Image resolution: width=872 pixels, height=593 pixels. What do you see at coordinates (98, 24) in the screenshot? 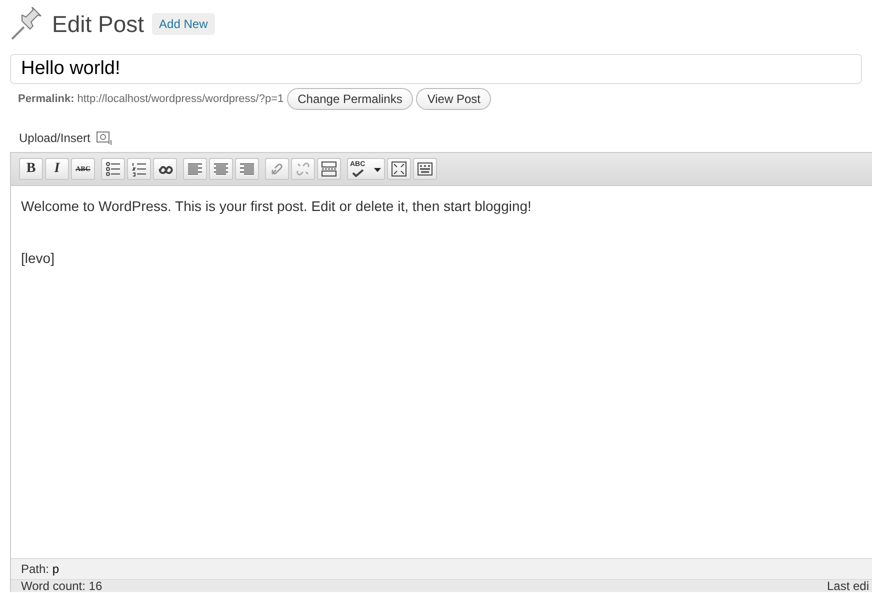
I see `page-title: Edit Post` at bounding box center [98, 24].